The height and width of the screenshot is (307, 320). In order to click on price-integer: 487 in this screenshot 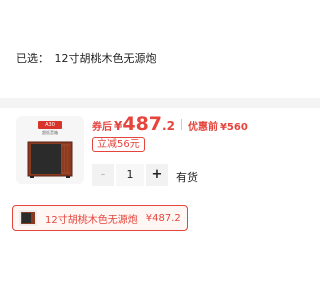, I will do `click(142, 124)`.